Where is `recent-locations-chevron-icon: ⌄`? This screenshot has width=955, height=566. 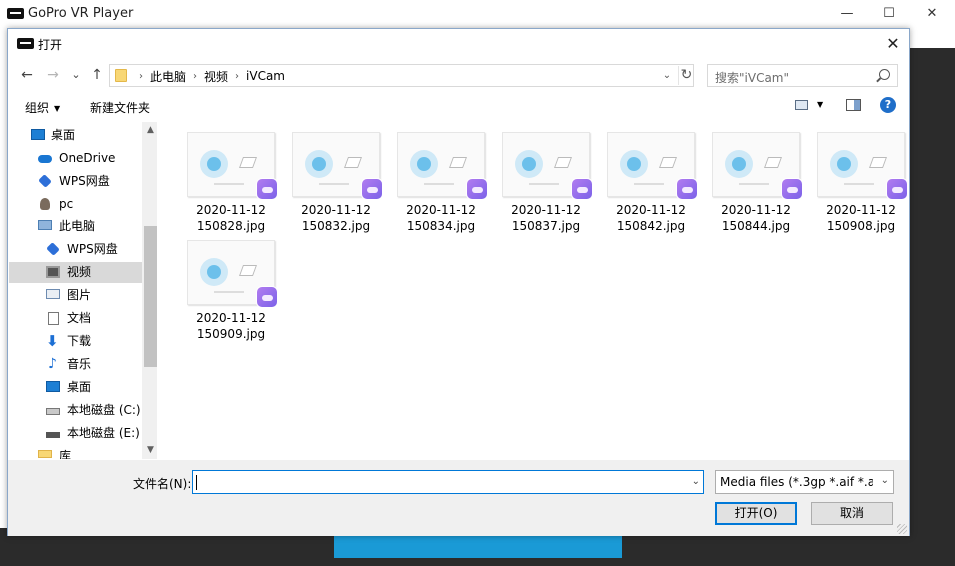 recent-locations-chevron-icon: ⌄ is located at coordinates (76, 75).